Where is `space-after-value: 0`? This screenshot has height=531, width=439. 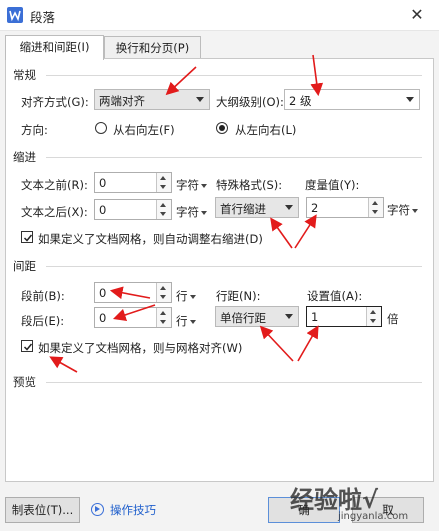
space-after-value: 0 is located at coordinates (103, 318).